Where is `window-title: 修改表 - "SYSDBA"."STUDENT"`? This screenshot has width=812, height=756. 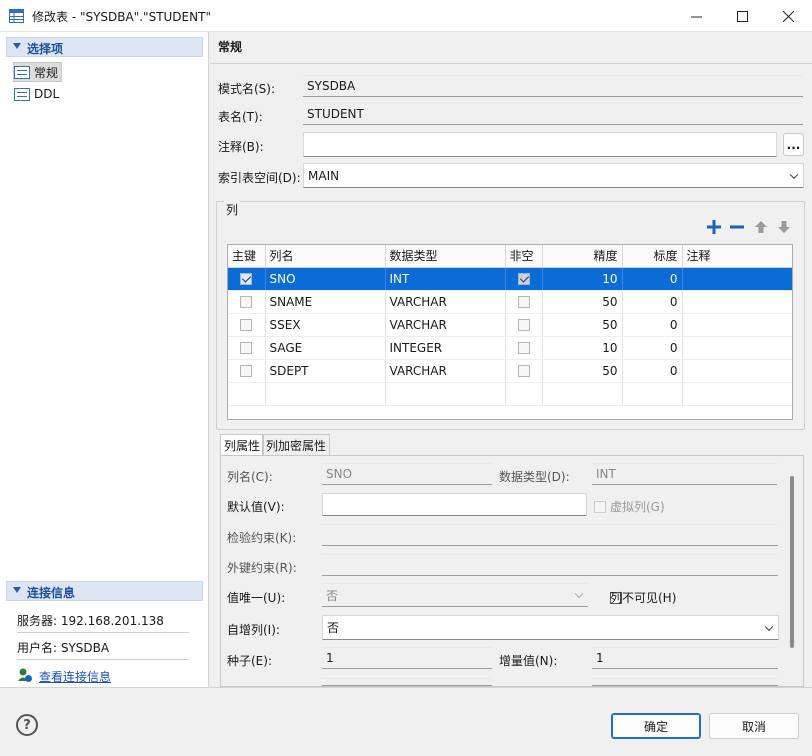 window-title: 修改表 - "SYSDBA"."STUDENT" is located at coordinates (121, 17).